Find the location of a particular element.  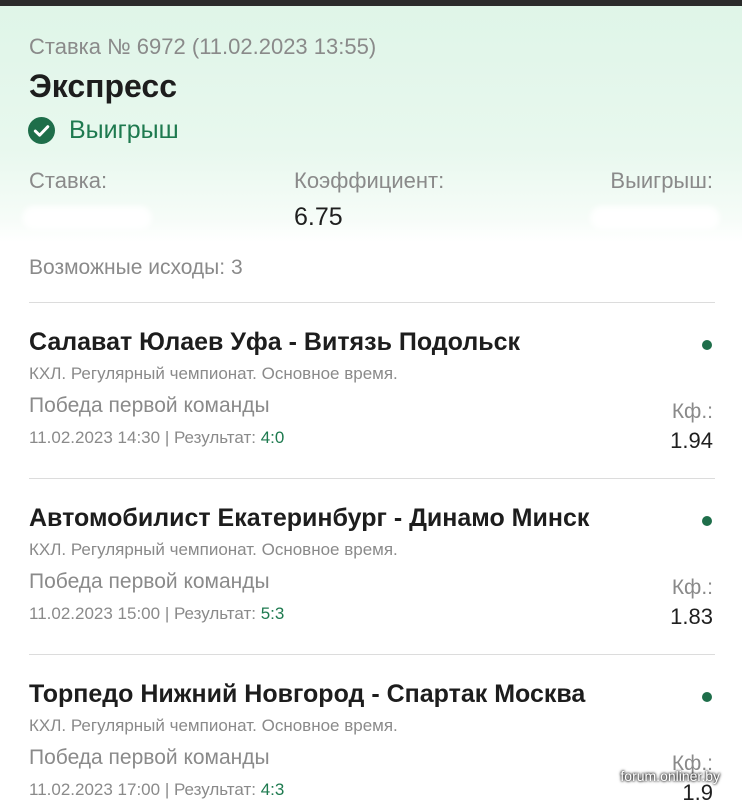

coefficient-label: Коэффициент: is located at coordinates (369, 180).